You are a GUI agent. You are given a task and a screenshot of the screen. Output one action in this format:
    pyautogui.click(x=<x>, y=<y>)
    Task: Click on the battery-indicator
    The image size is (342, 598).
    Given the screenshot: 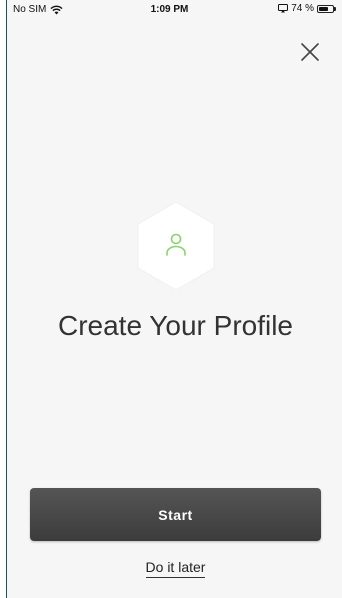 What is the action you would take?
    pyautogui.click(x=326, y=8)
    